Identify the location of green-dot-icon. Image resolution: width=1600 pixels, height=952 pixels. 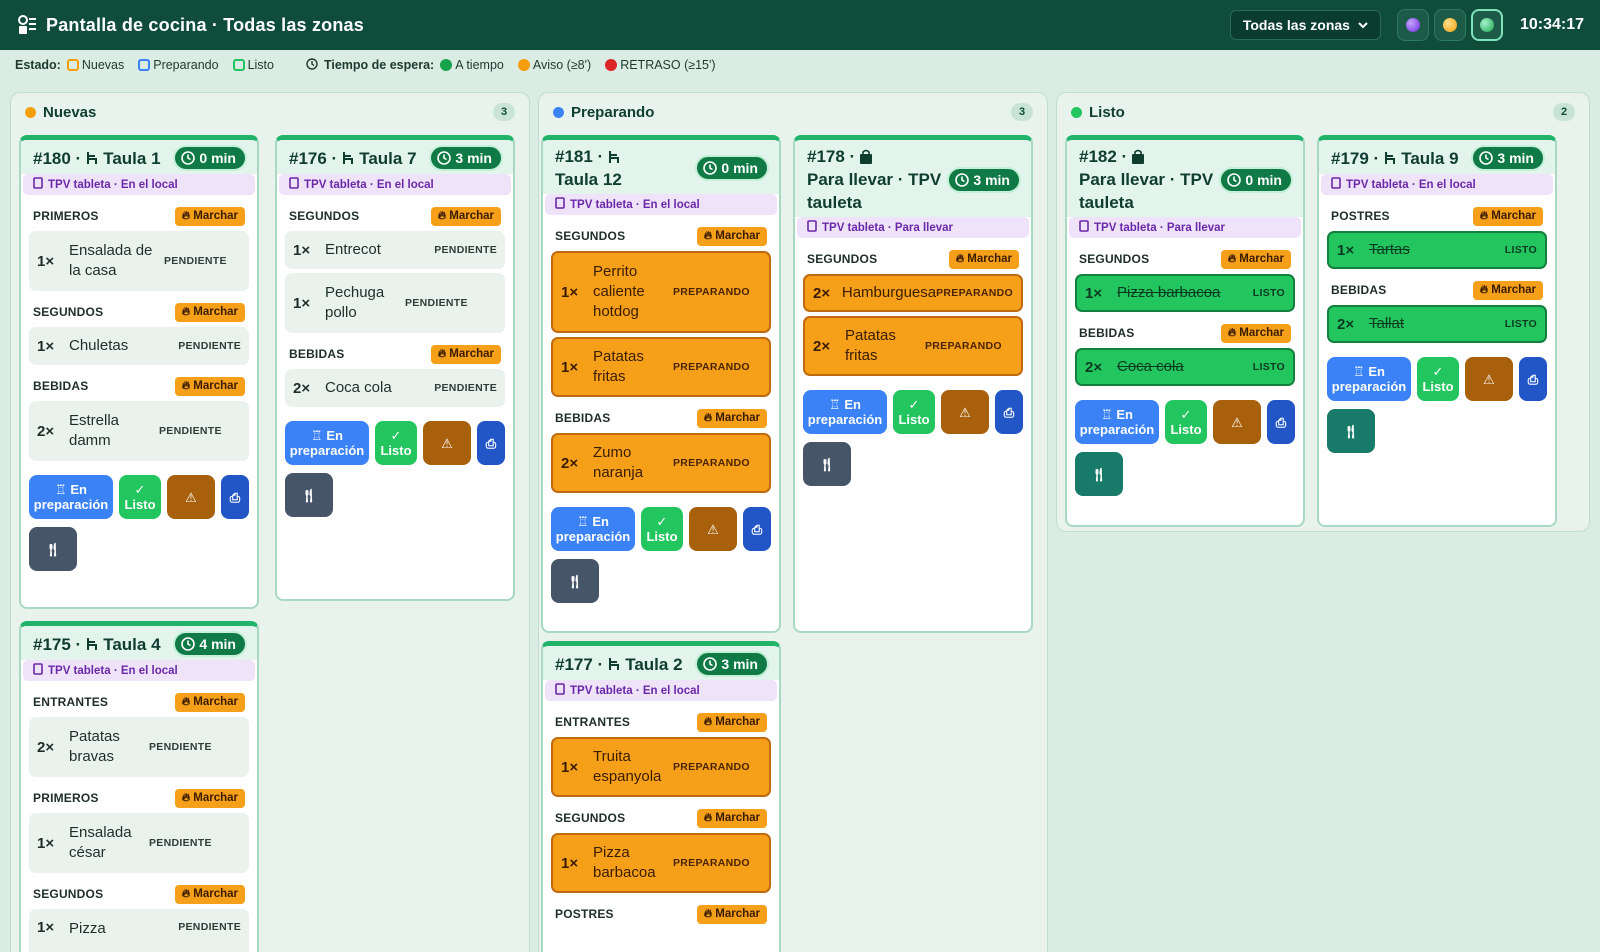
(1486, 25).